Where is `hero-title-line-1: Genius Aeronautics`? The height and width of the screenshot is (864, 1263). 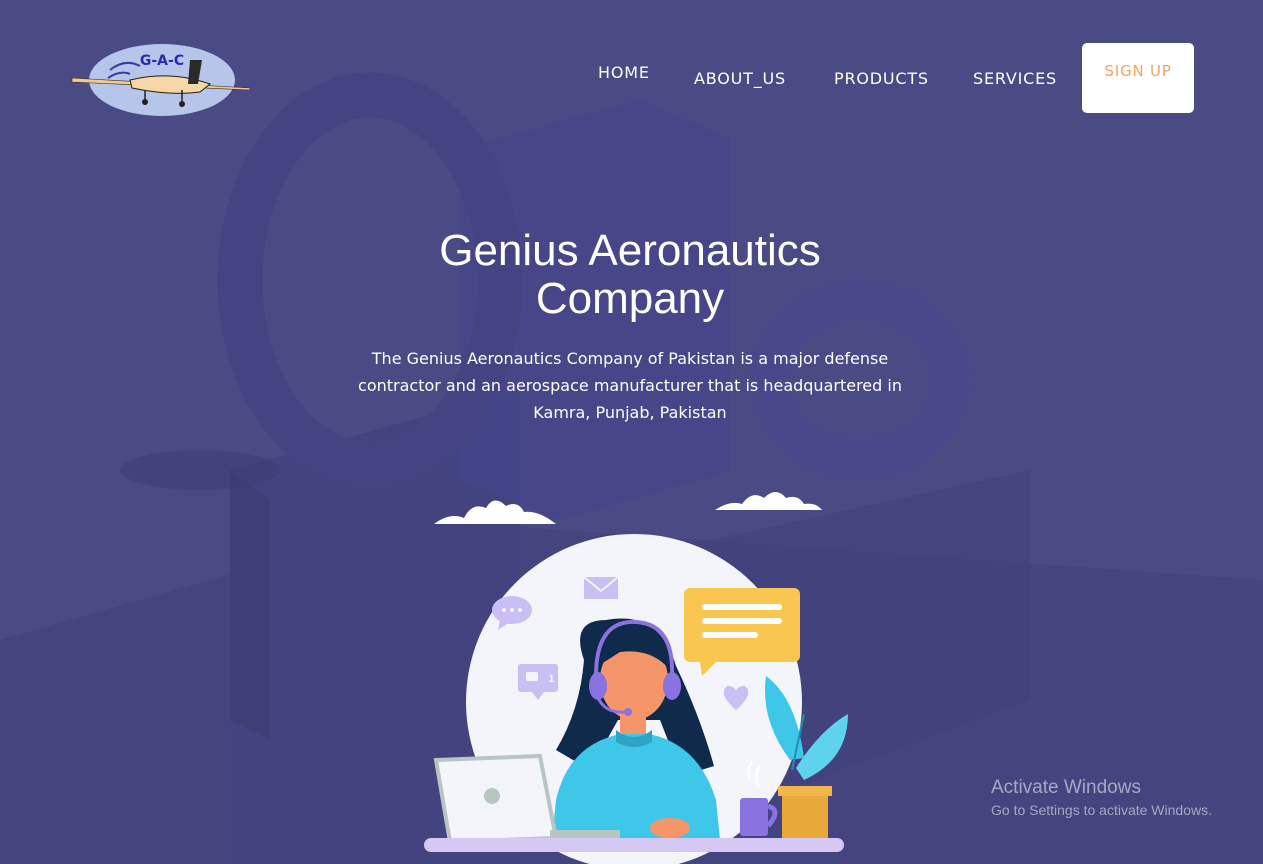
hero-title-line-1: Genius Aeronautics is located at coordinates (630, 250).